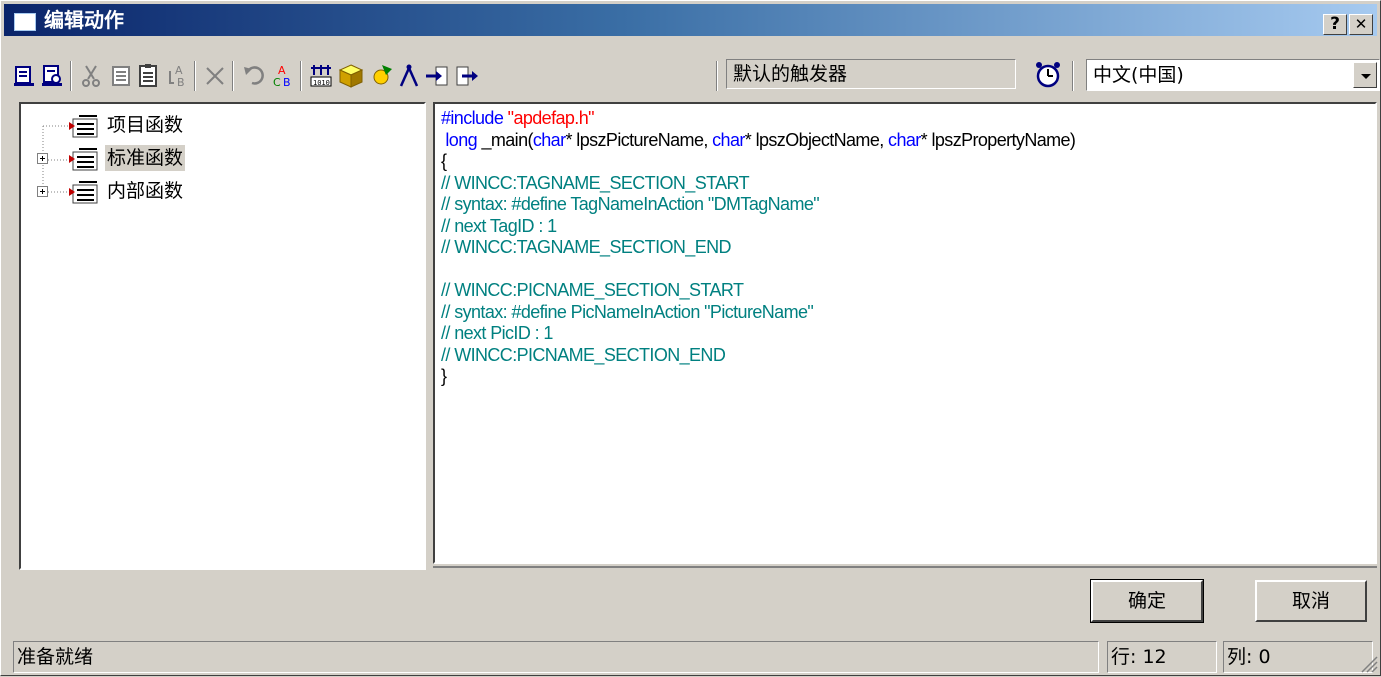 The image size is (1381, 677). Describe the element at coordinates (91, 76) in the screenshot. I see `cut-icon` at that location.